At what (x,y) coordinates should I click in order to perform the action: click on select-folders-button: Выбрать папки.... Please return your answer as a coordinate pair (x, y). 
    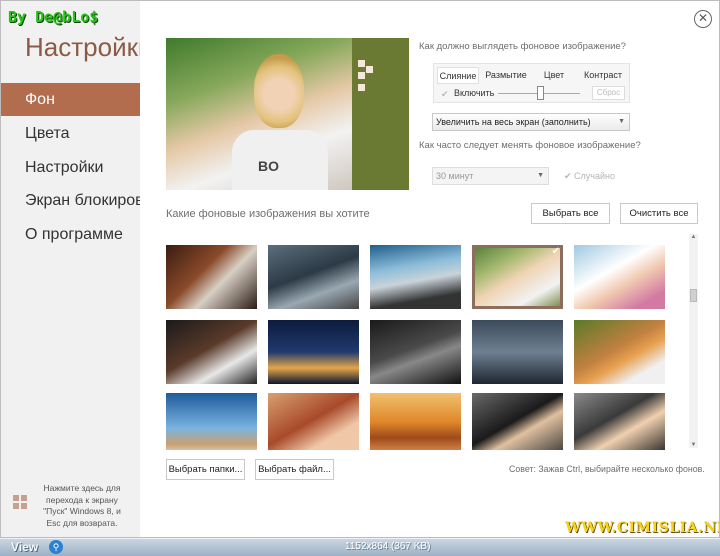
    Looking at the image, I should click on (205, 469).